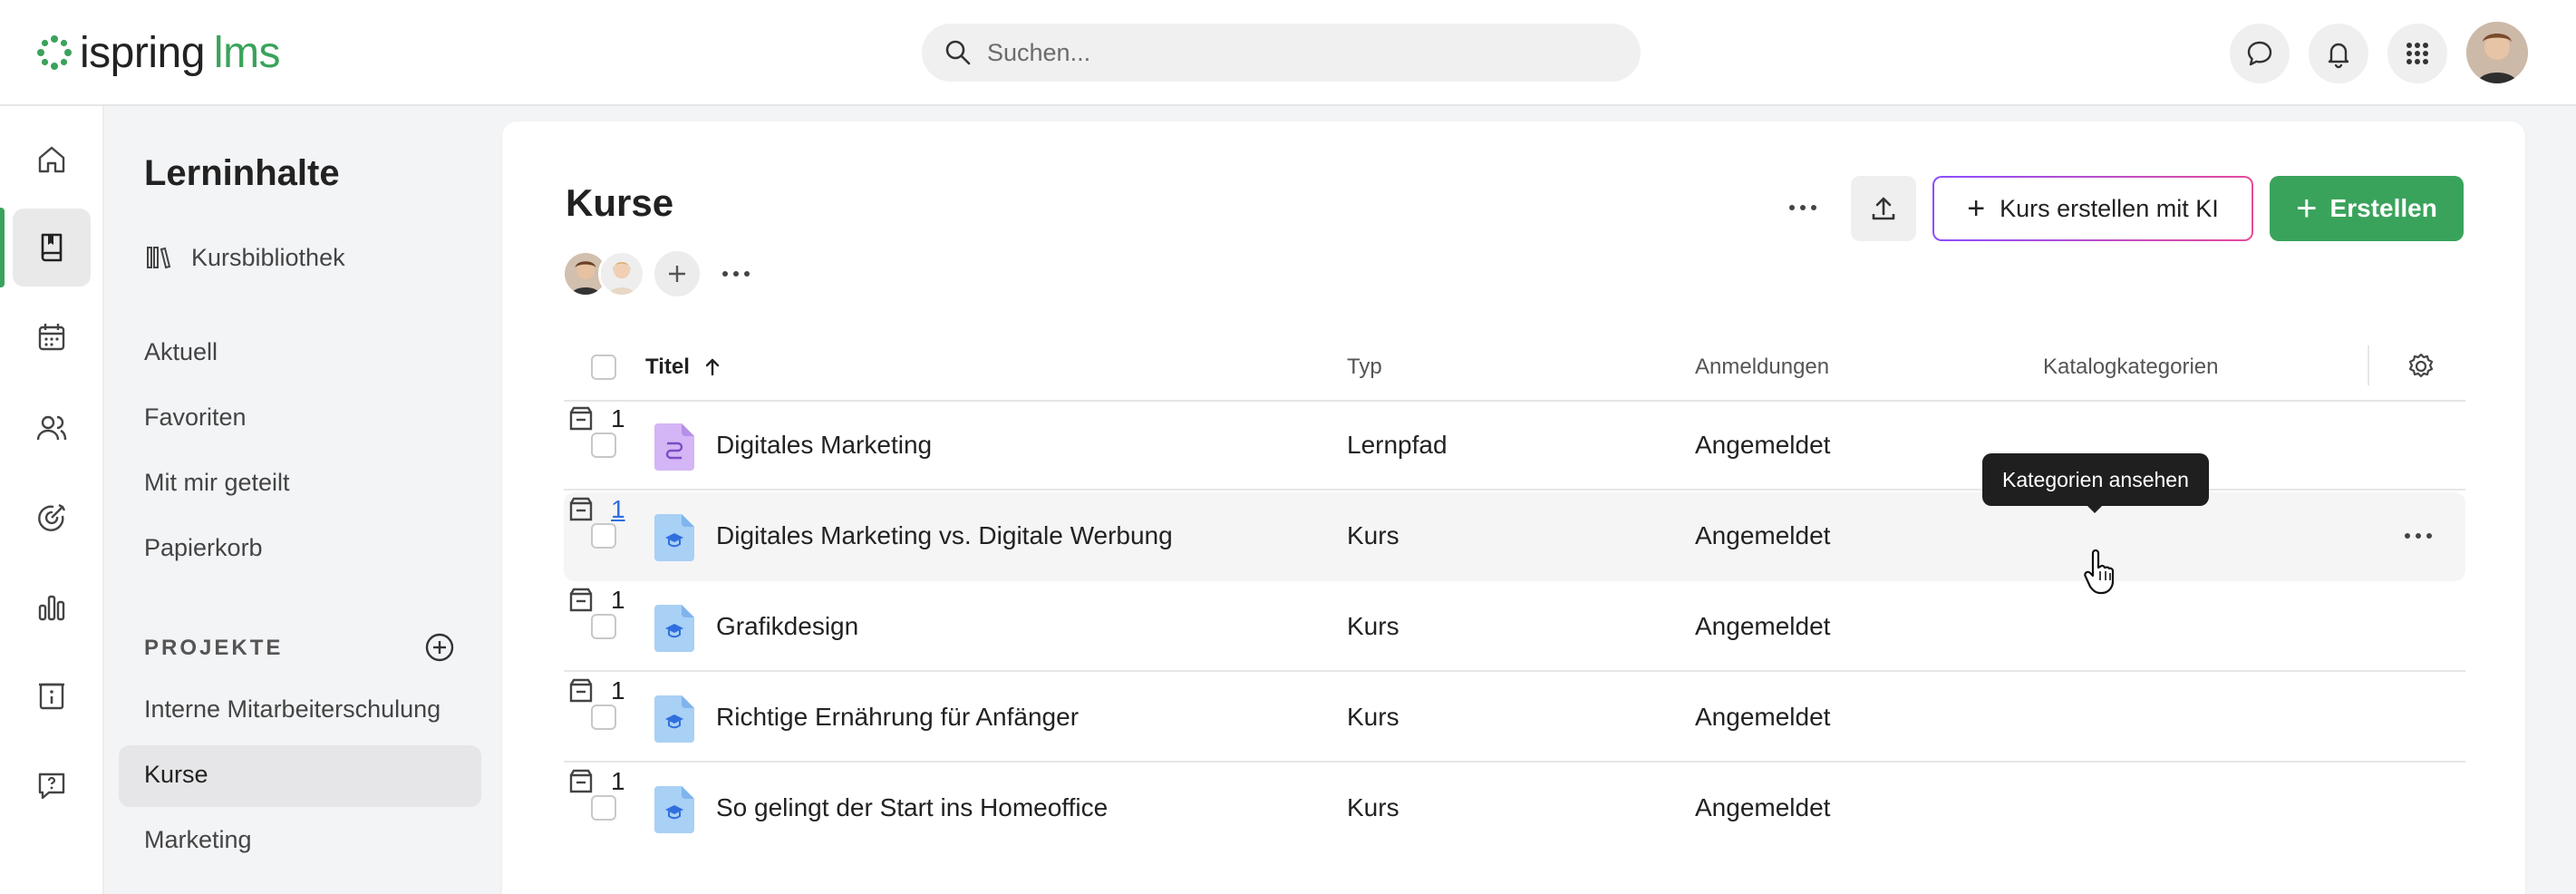  What do you see at coordinates (52, 785) in the screenshot?
I see `rail-help` at bounding box center [52, 785].